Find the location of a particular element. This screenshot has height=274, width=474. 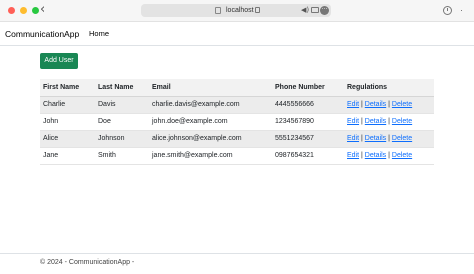

cell-email: charlie.davis@example.com is located at coordinates (210, 105).